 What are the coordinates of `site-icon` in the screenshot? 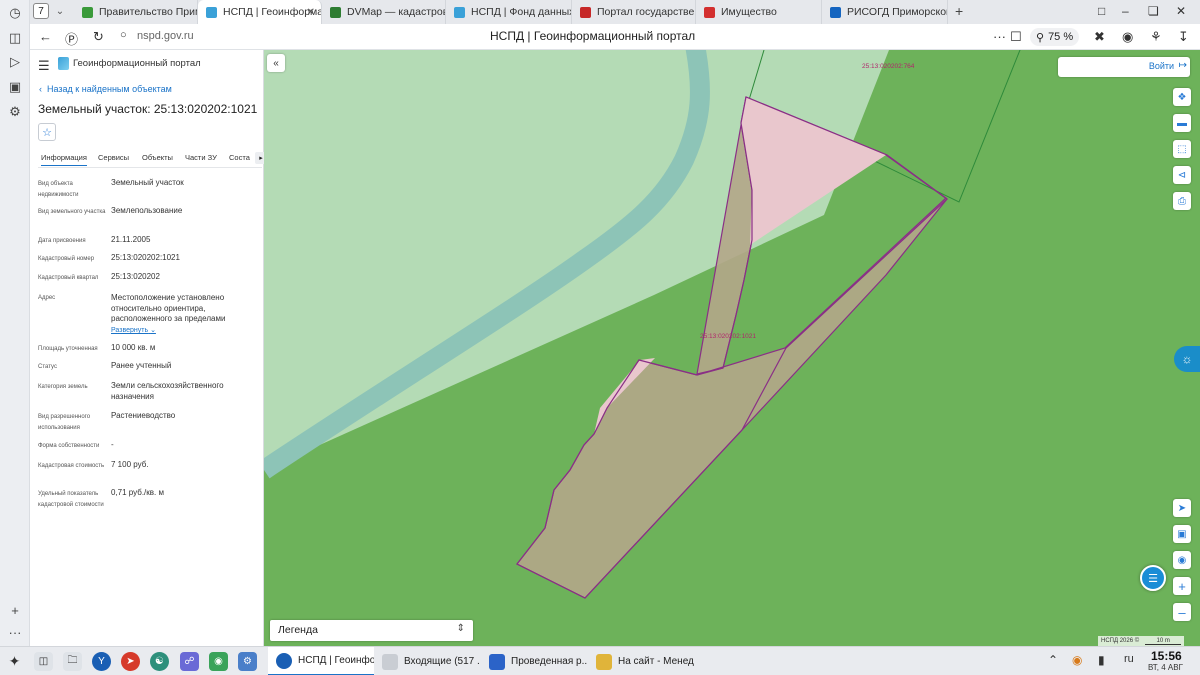 It's located at (87, 12).